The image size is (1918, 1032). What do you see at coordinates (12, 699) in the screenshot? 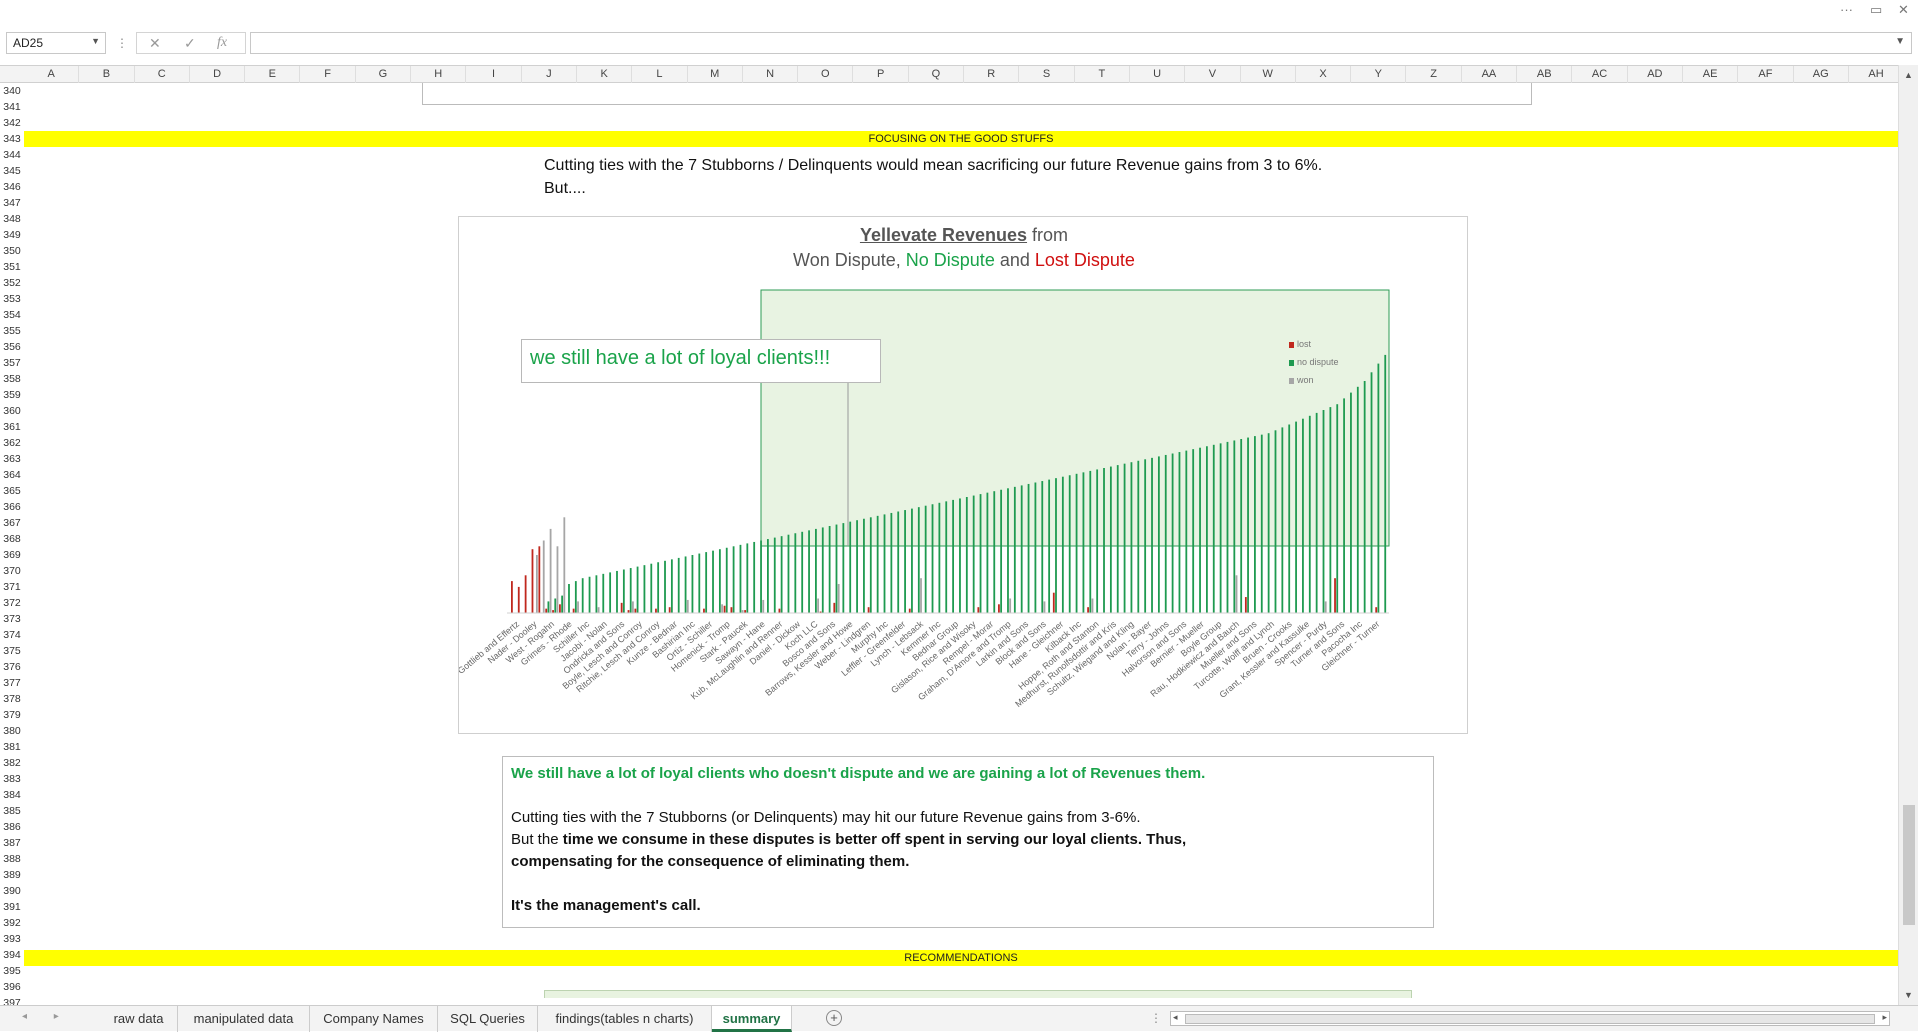
I see `row-header-378: 378` at bounding box center [12, 699].